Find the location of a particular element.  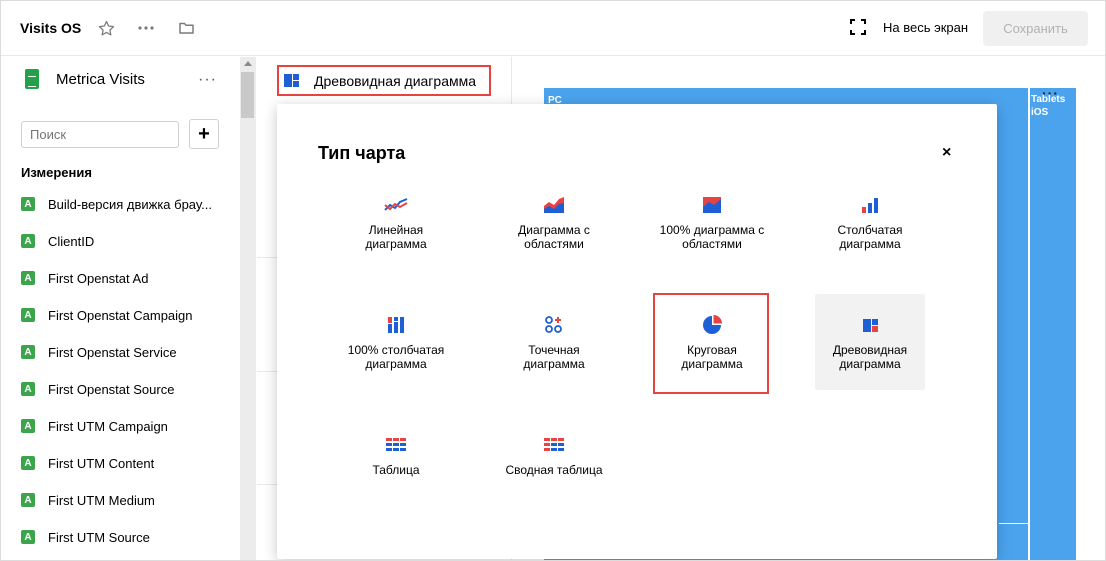

chart-type-treemap: Древовидная диаграмма is located at coordinates (870, 342).